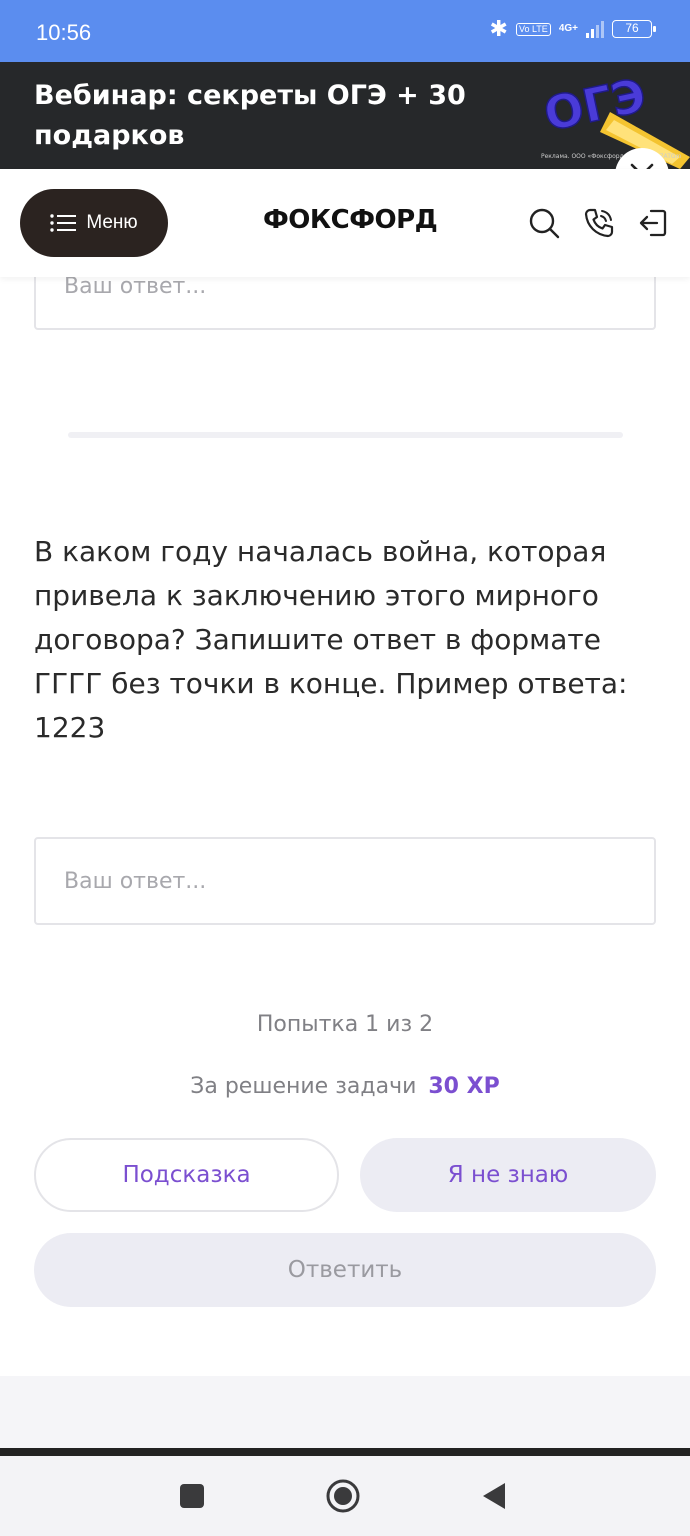 The image size is (690, 1536). What do you see at coordinates (345, 1270) in the screenshot?
I see `submit-button: Ответить` at bounding box center [345, 1270].